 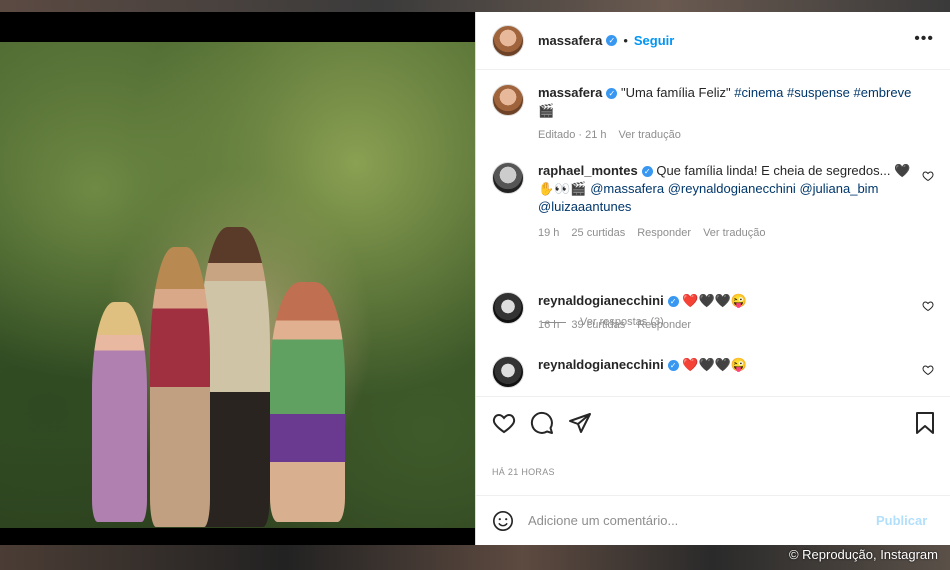 I want to click on photo-figure-girl-left, so click(x=119, y=412).